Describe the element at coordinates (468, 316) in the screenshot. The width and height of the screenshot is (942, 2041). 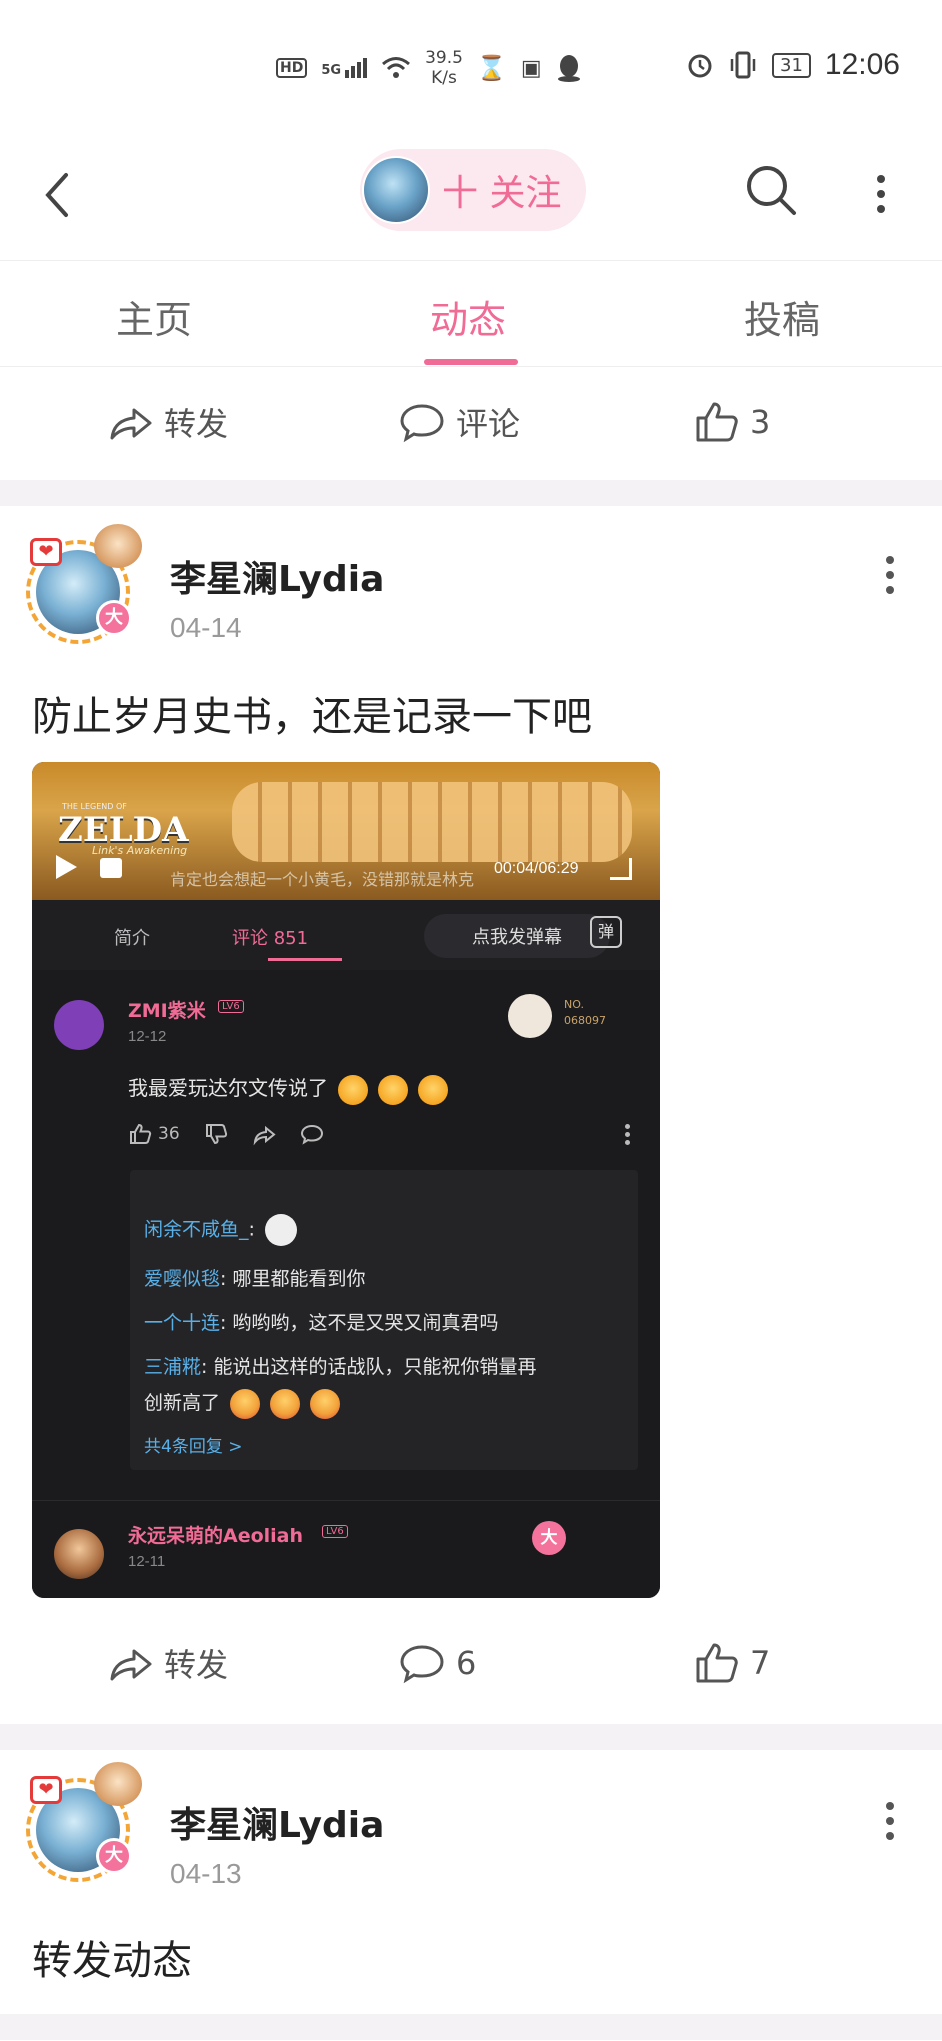
I see `tab-dynamics: 动态` at that location.